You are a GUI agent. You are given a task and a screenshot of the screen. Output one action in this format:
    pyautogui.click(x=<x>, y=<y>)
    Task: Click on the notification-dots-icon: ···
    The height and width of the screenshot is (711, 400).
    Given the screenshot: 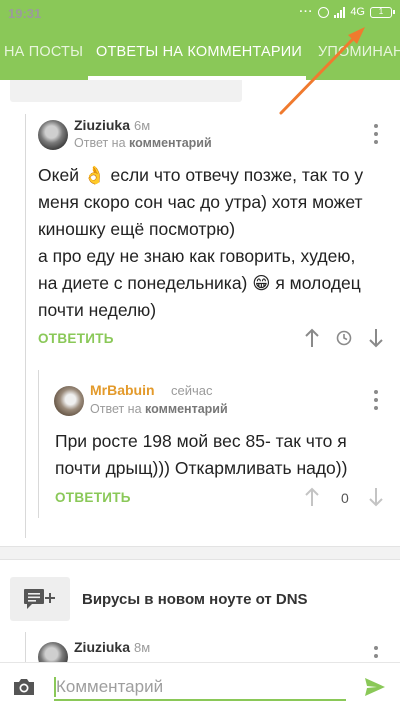 What is the action you would take?
    pyautogui.click(x=306, y=12)
    